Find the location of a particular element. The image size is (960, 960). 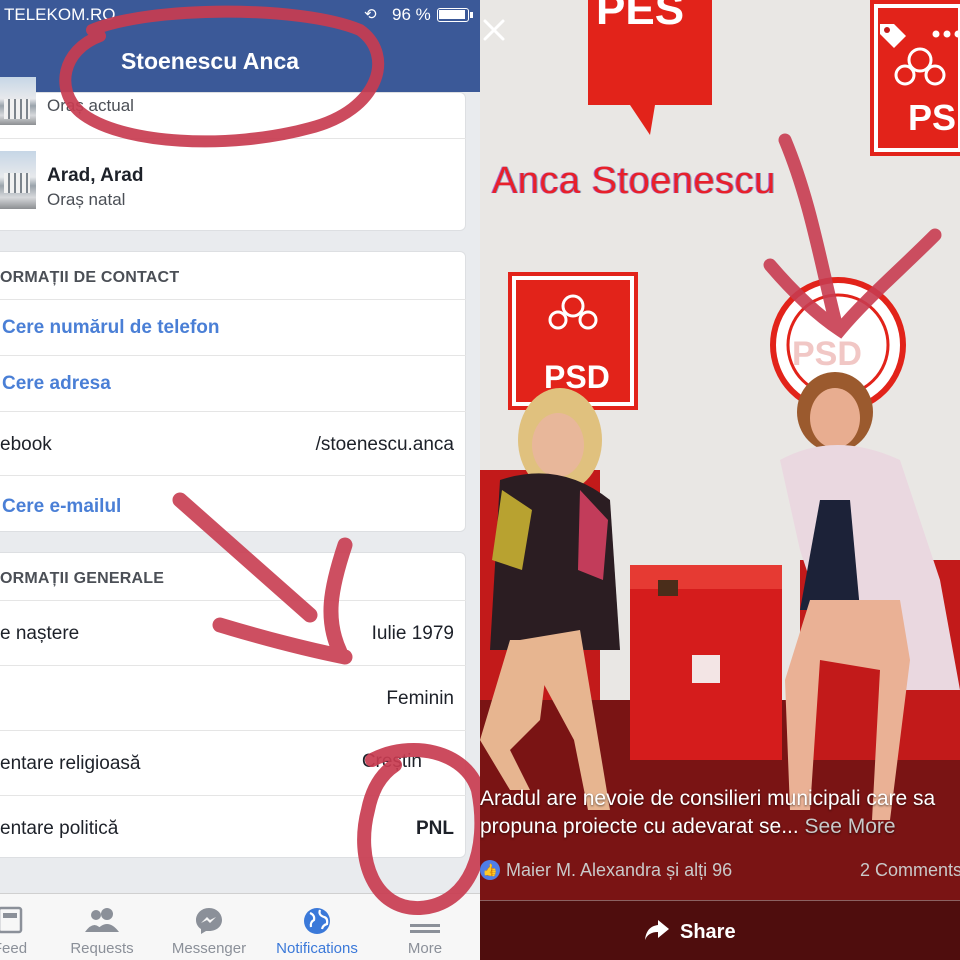

tab-label: Feed is located at coordinates (14, 948).